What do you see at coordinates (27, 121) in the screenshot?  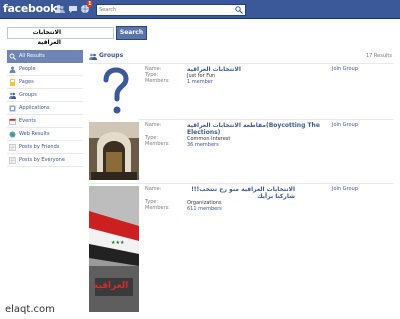 I see `sidebar-item-label: Events` at bounding box center [27, 121].